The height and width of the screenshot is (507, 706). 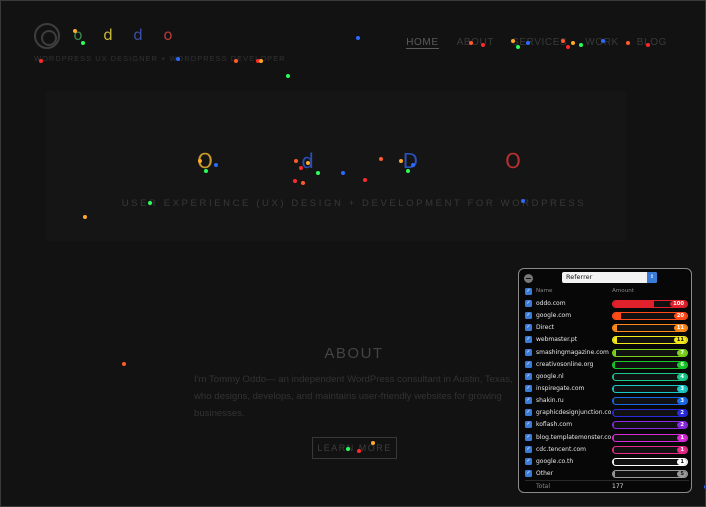 What do you see at coordinates (545, 473) in the screenshot?
I see `referrer-name: Other` at bounding box center [545, 473].